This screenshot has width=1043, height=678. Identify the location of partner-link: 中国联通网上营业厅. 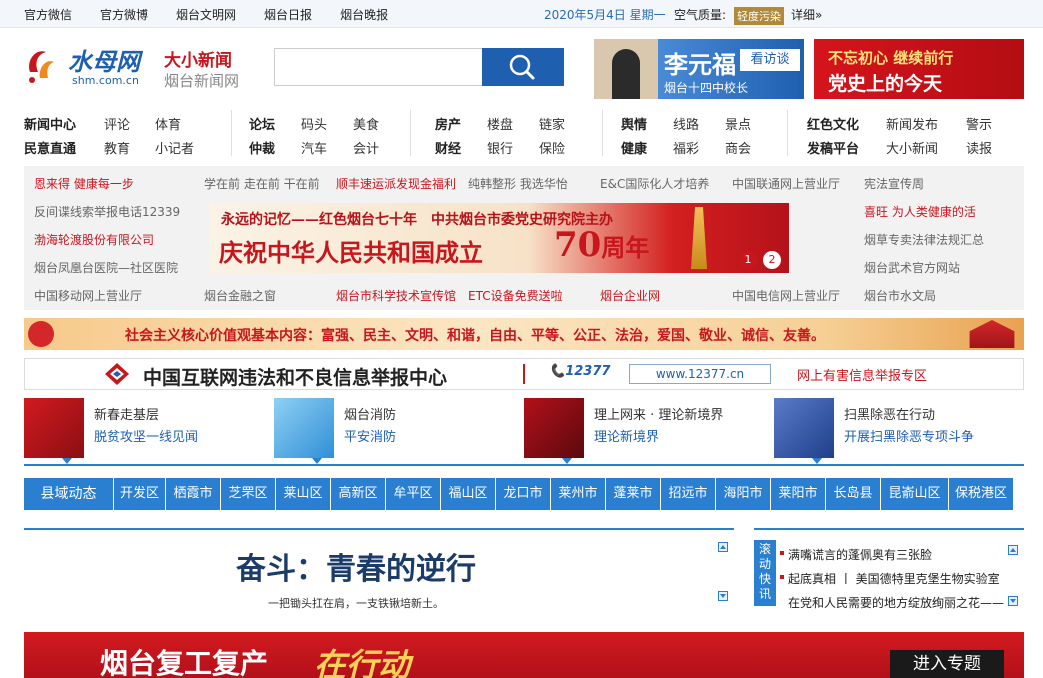
(786, 183).